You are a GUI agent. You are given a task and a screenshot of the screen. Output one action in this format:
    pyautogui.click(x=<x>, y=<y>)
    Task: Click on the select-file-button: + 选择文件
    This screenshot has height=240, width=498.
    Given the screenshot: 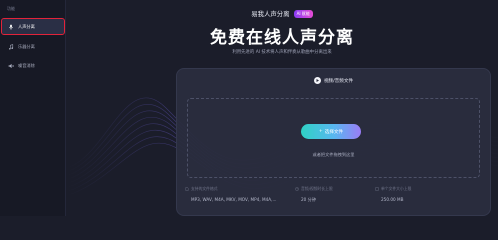 What is the action you would take?
    pyautogui.click(x=331, y=131)
    